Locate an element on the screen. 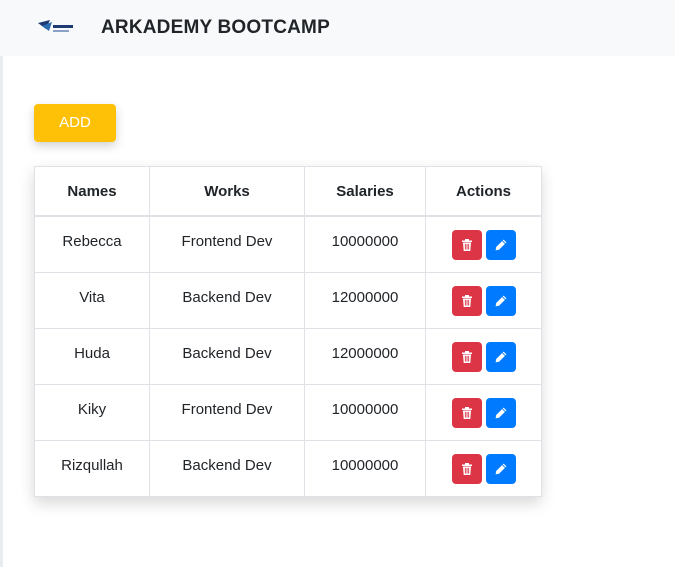 This screenshot has width=675, height=567. name-text: Rizqullah is located at coordinates (92, 465).